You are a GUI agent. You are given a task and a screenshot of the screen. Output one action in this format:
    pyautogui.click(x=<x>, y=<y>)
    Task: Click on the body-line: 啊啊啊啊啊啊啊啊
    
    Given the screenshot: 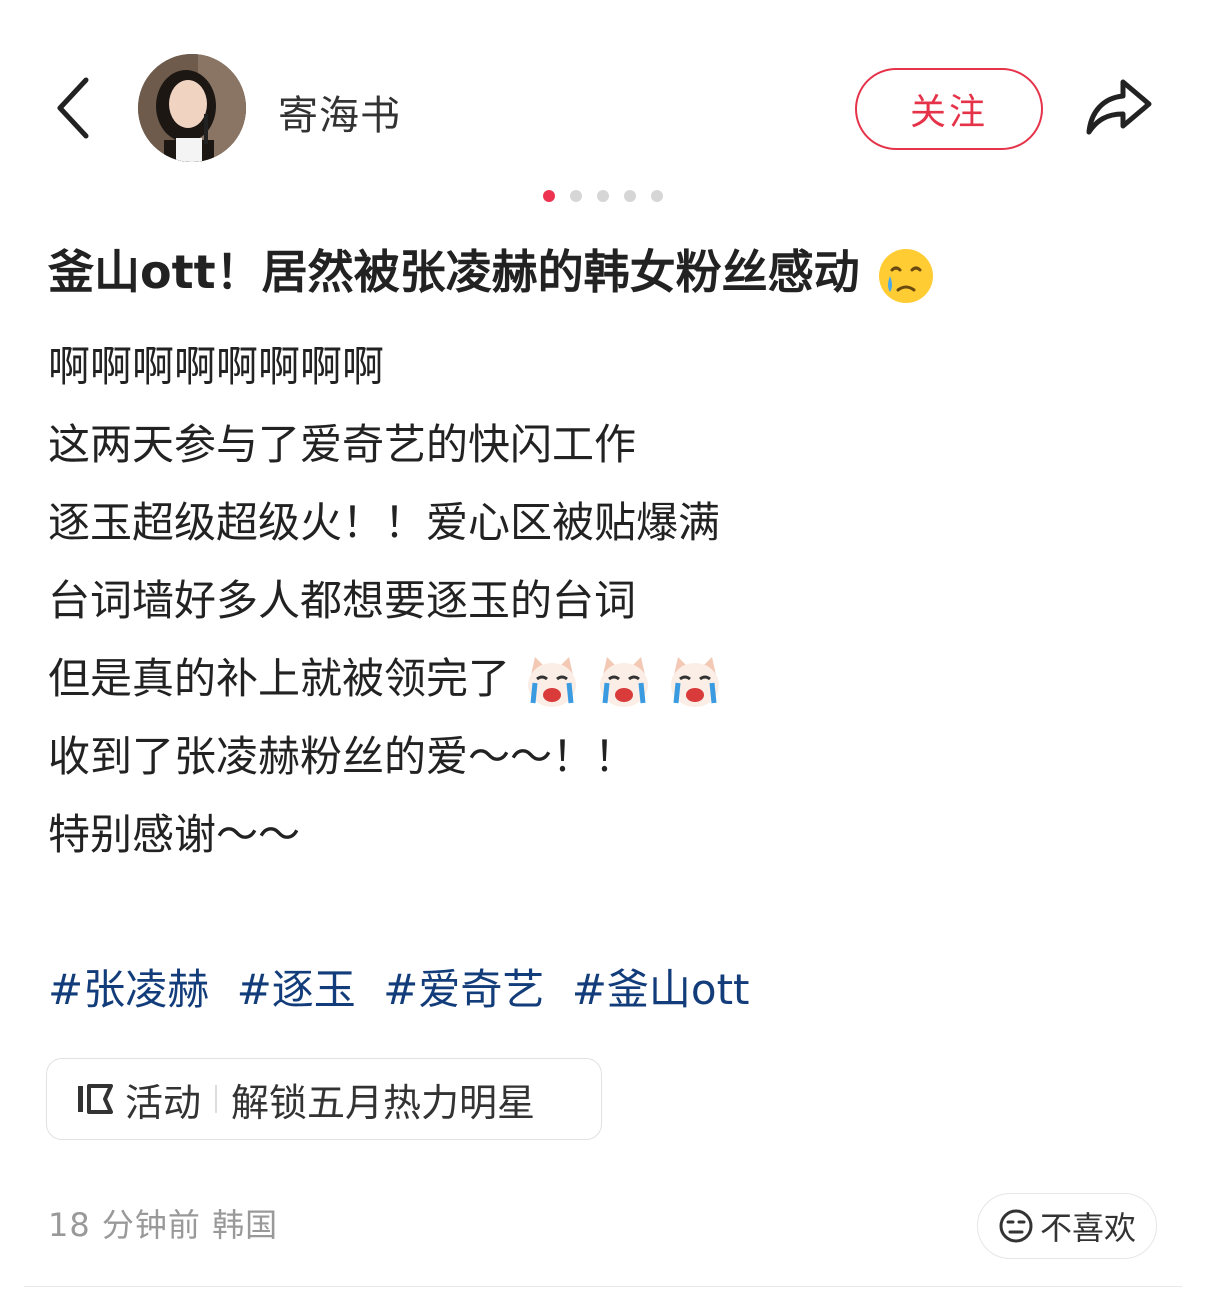 What is the action you would take?
    pyautogui.click(x=216, y=366)
    